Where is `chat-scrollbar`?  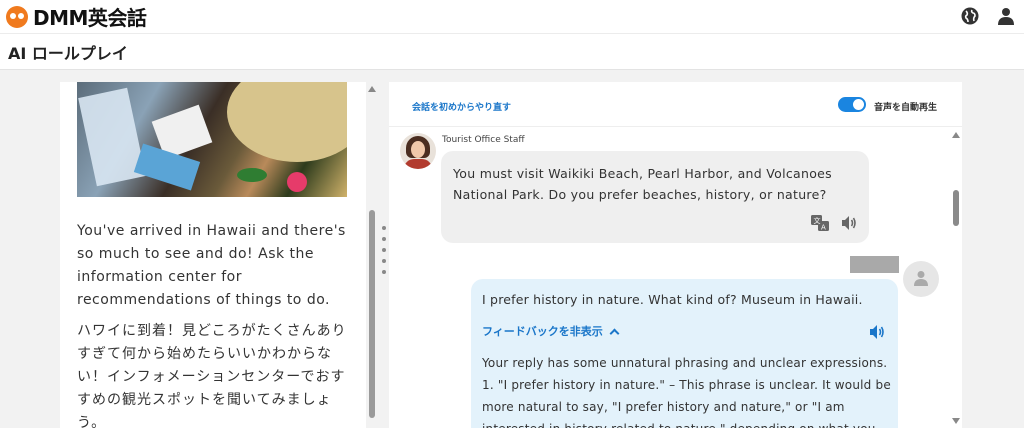
chat-scrollbar is located at coordinates (956, 278).